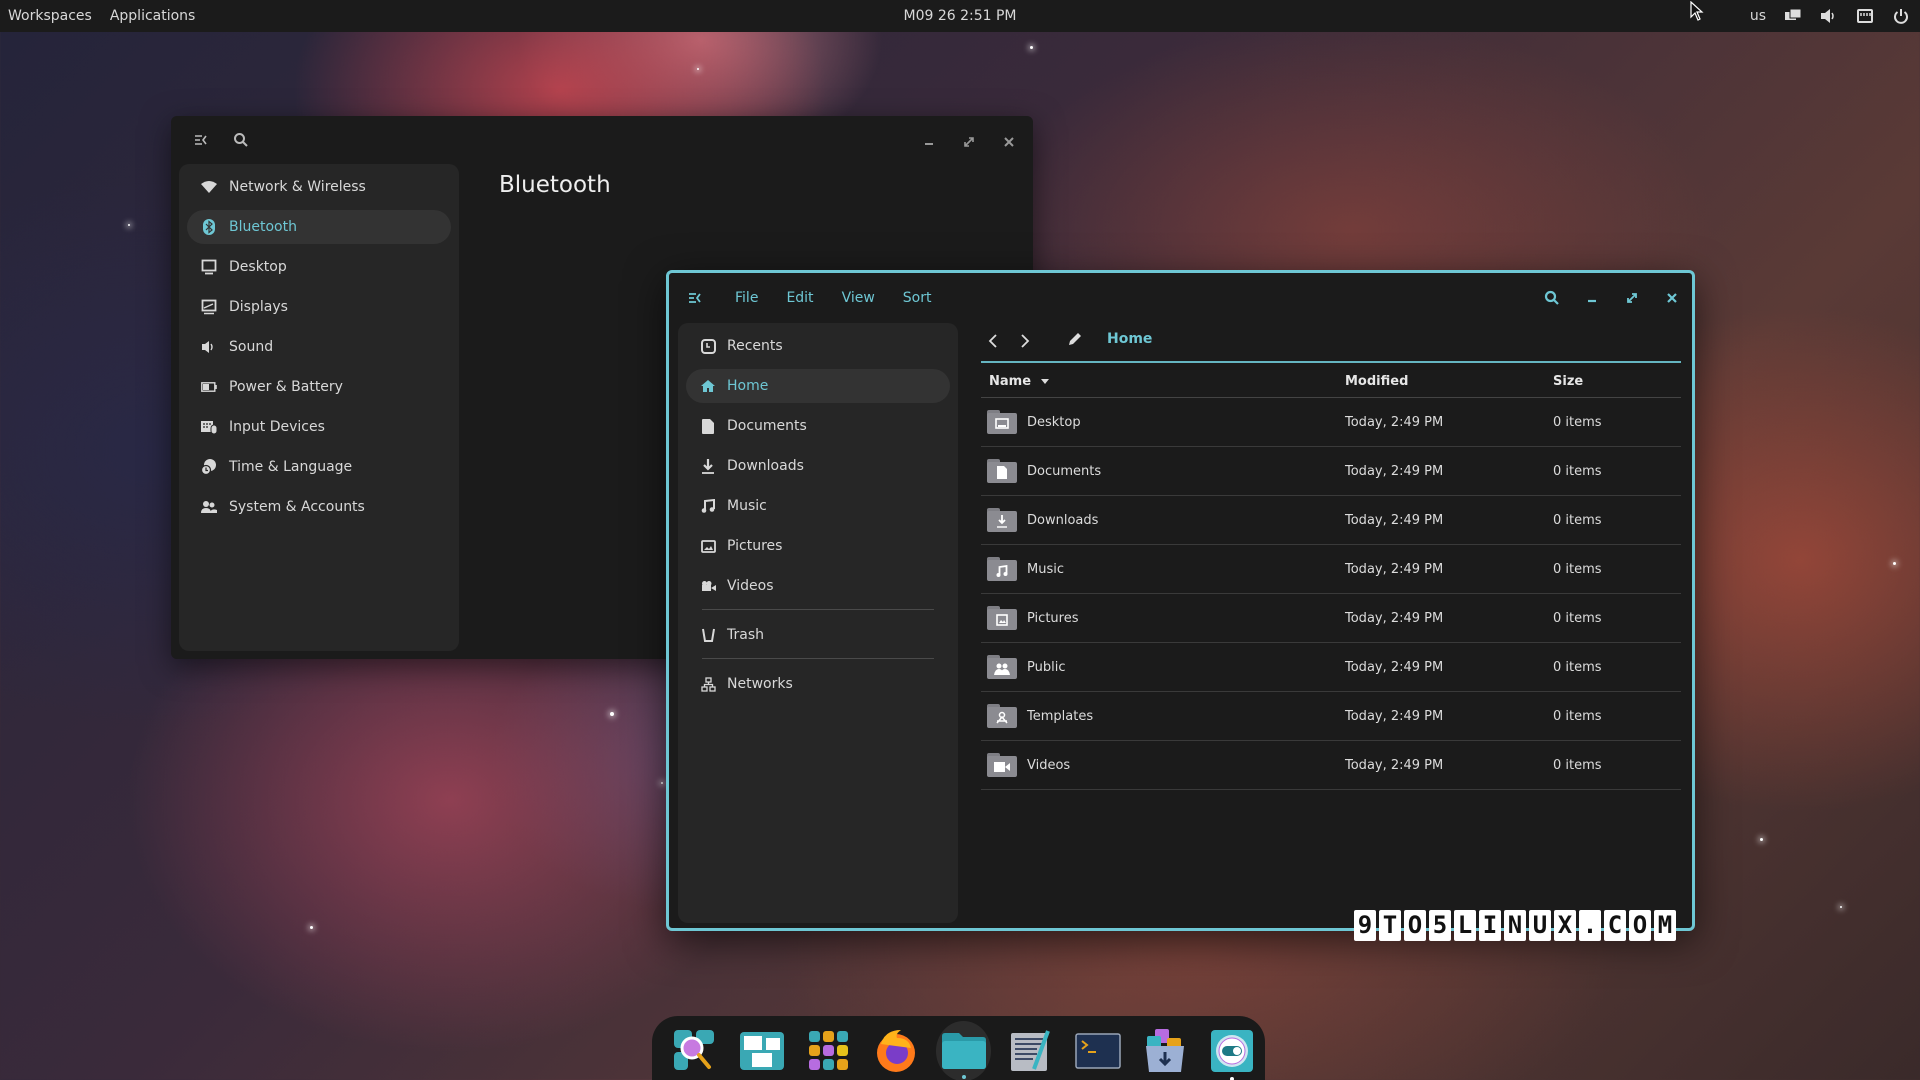 The width and height of the screenshot is (1920, 1080). What do you see at coordinates (818, 346) in the screenshot?
I see `place-recents: Recents` at bounding box center [818, 346].